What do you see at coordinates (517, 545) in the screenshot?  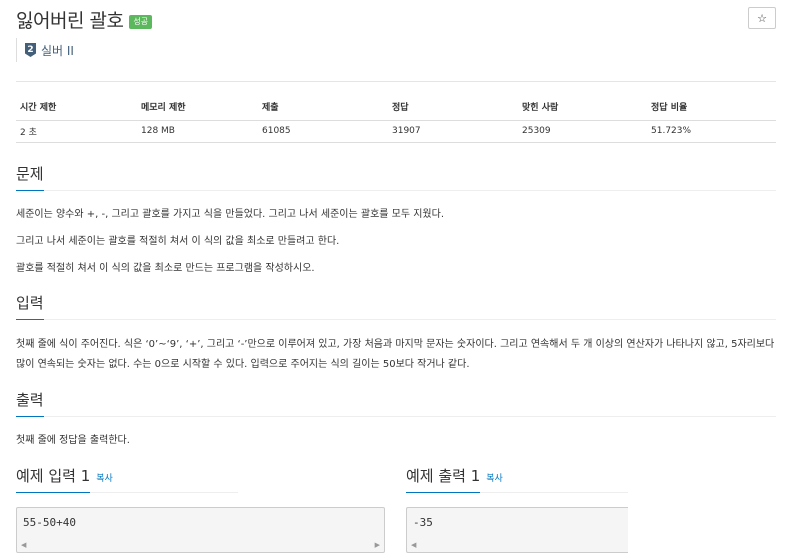 I see `horizontal-scrollbar: ◀` at bounding box center [517, 545].